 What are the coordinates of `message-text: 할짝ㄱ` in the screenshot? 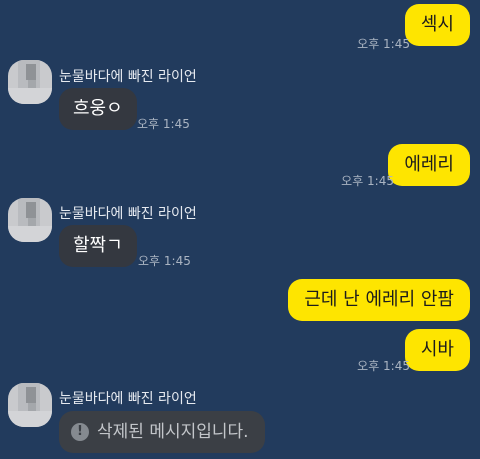 It's located at (98, 245).